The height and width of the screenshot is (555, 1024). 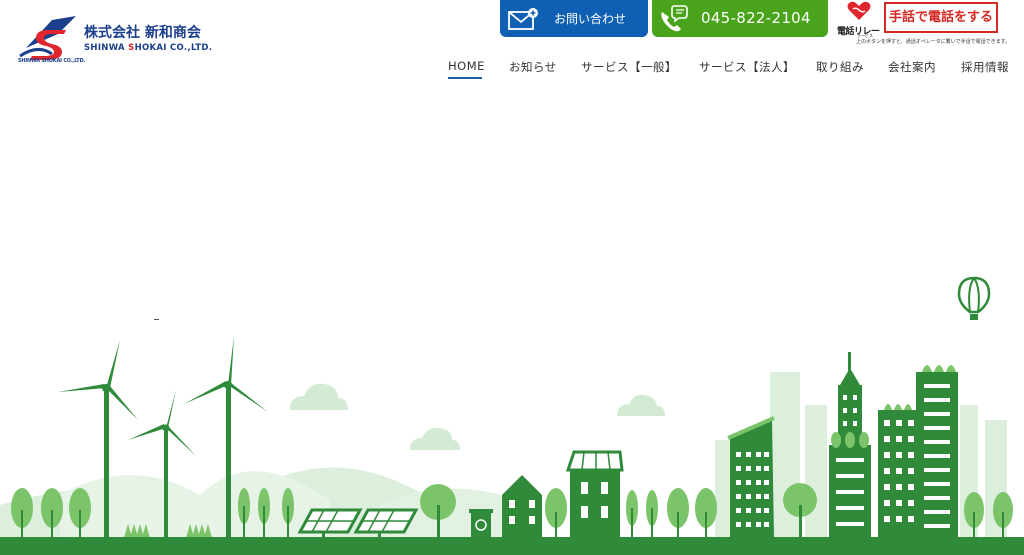 I want to click on spire-tower, so click(x=850, y=445).